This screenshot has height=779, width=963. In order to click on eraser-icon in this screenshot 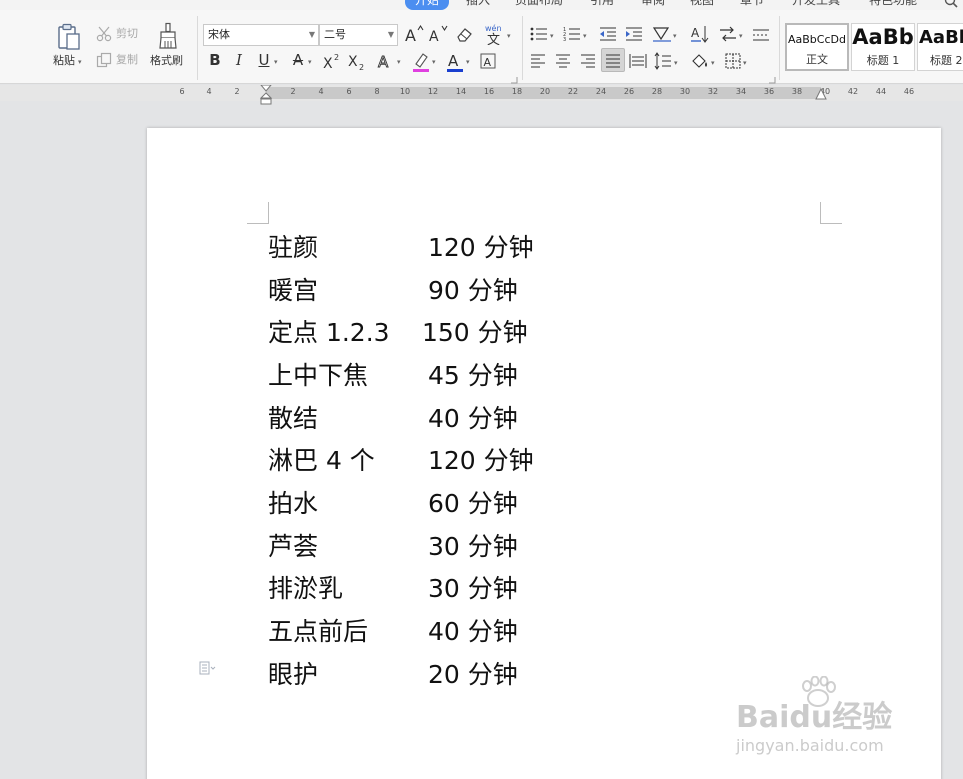, I will do `click(465, 34)`.